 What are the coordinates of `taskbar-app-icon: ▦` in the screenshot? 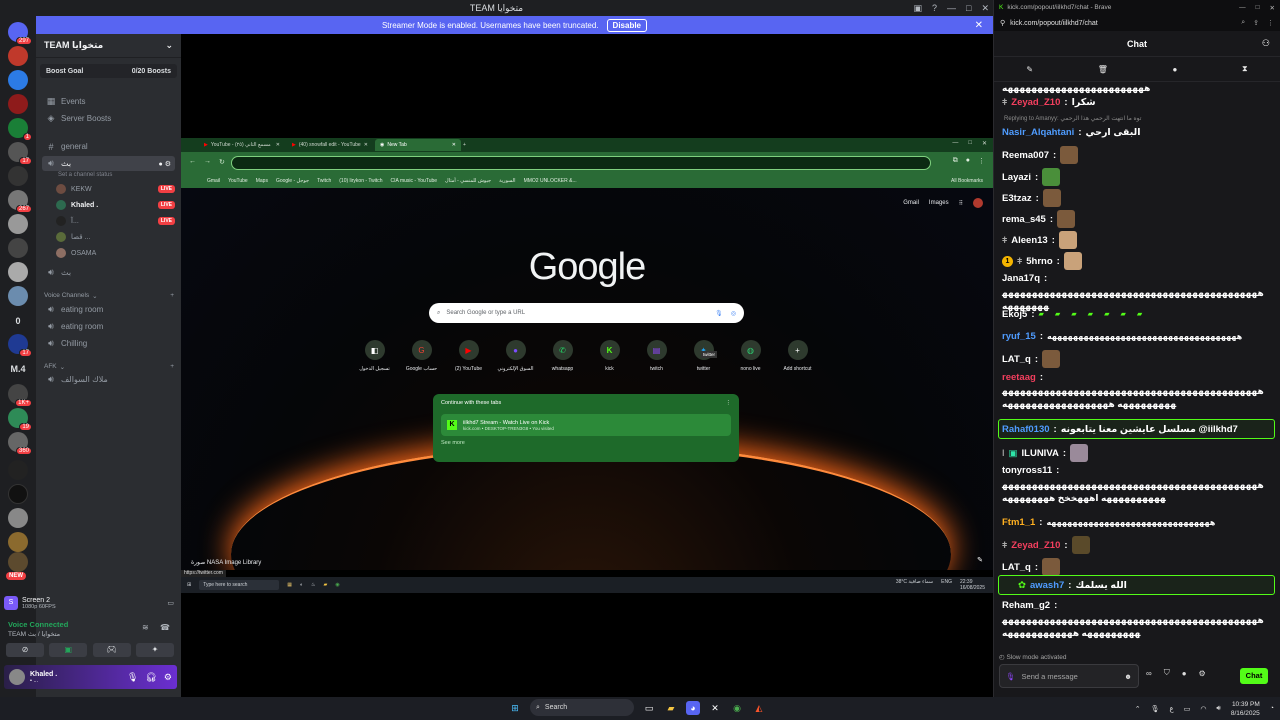 It's located at (289, 585).